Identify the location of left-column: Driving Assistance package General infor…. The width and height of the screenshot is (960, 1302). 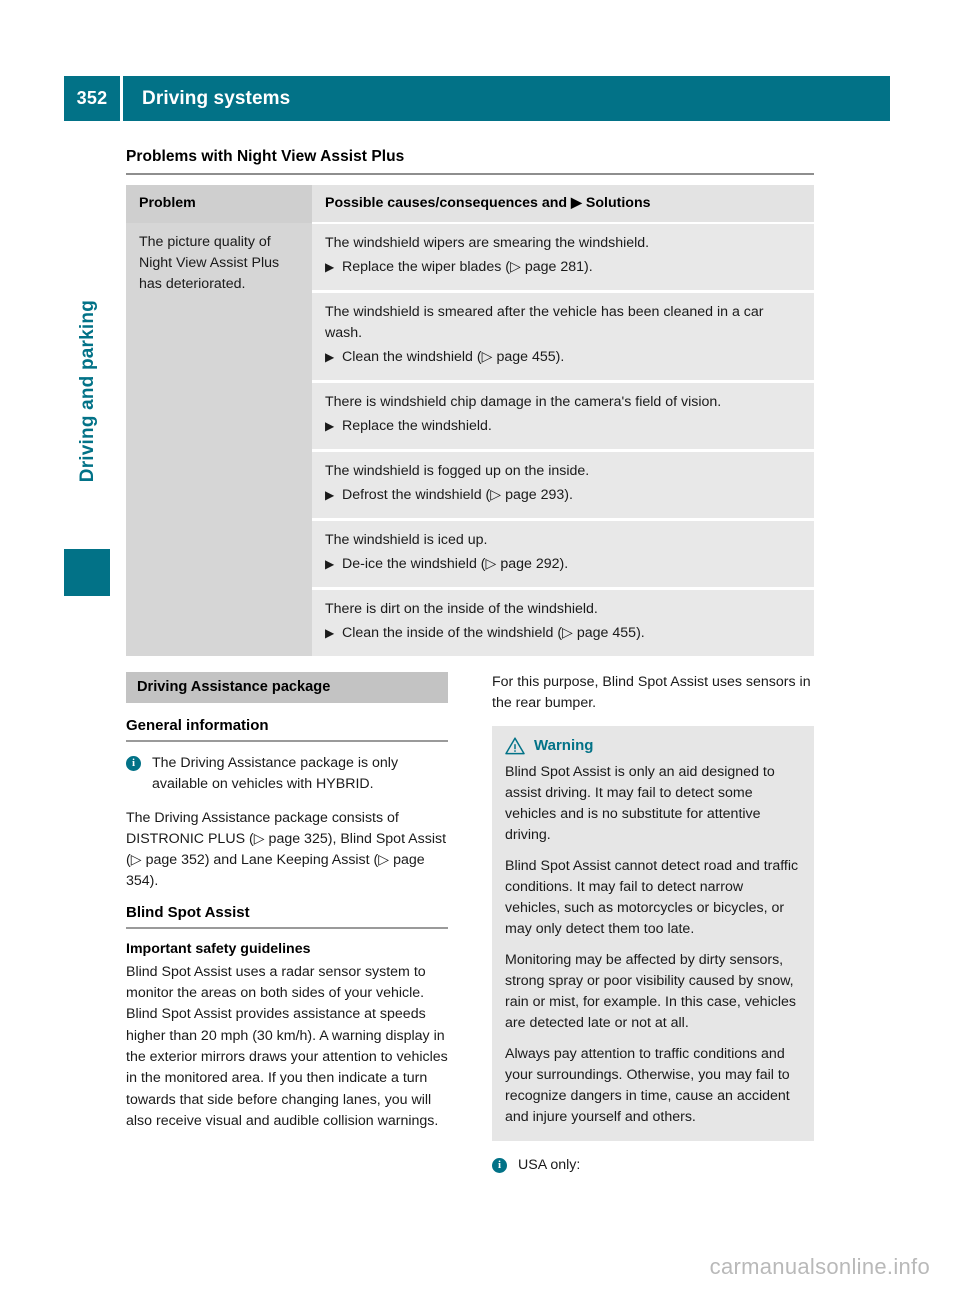
(287, 930).